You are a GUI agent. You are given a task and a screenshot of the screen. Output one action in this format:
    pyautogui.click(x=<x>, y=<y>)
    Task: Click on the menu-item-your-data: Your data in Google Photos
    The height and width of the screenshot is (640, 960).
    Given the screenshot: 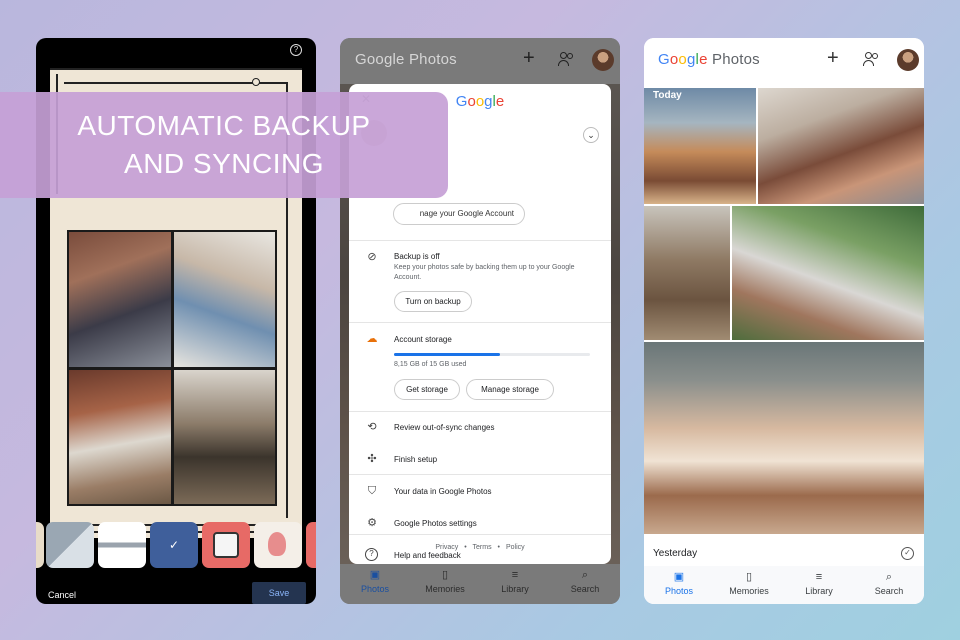 What is the action you would take?
    pyautogui.click(x=443, y=491)
    